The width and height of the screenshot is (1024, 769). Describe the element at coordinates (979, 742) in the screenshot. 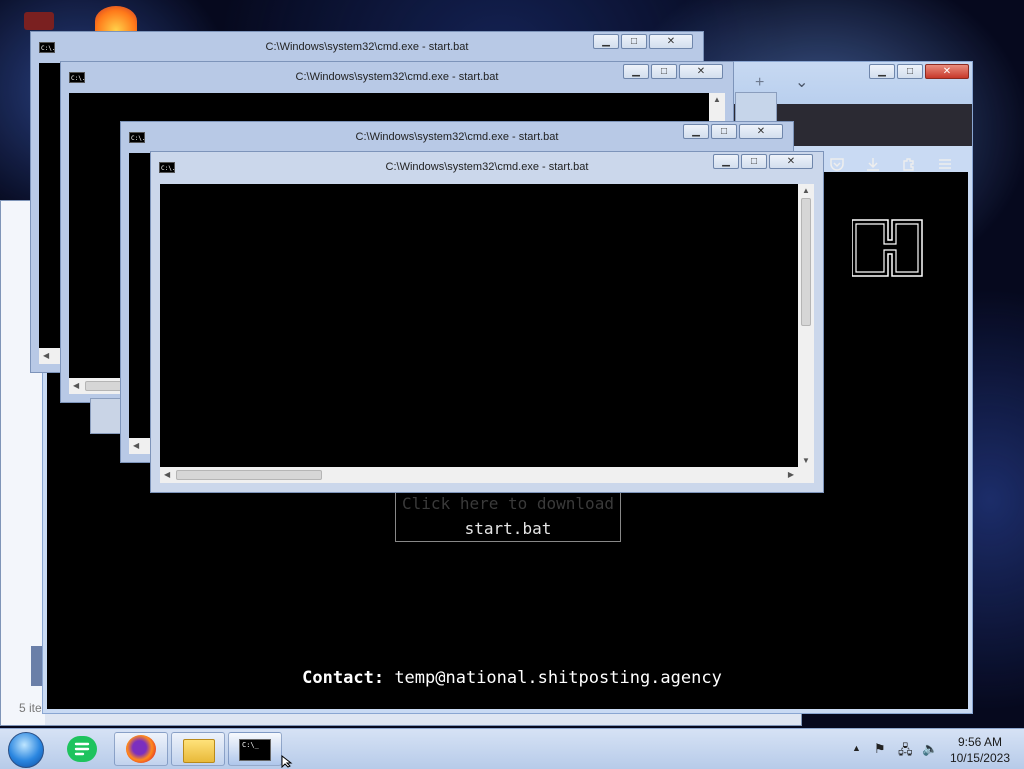

I see `clock-time: 9:56 AM` at that location.